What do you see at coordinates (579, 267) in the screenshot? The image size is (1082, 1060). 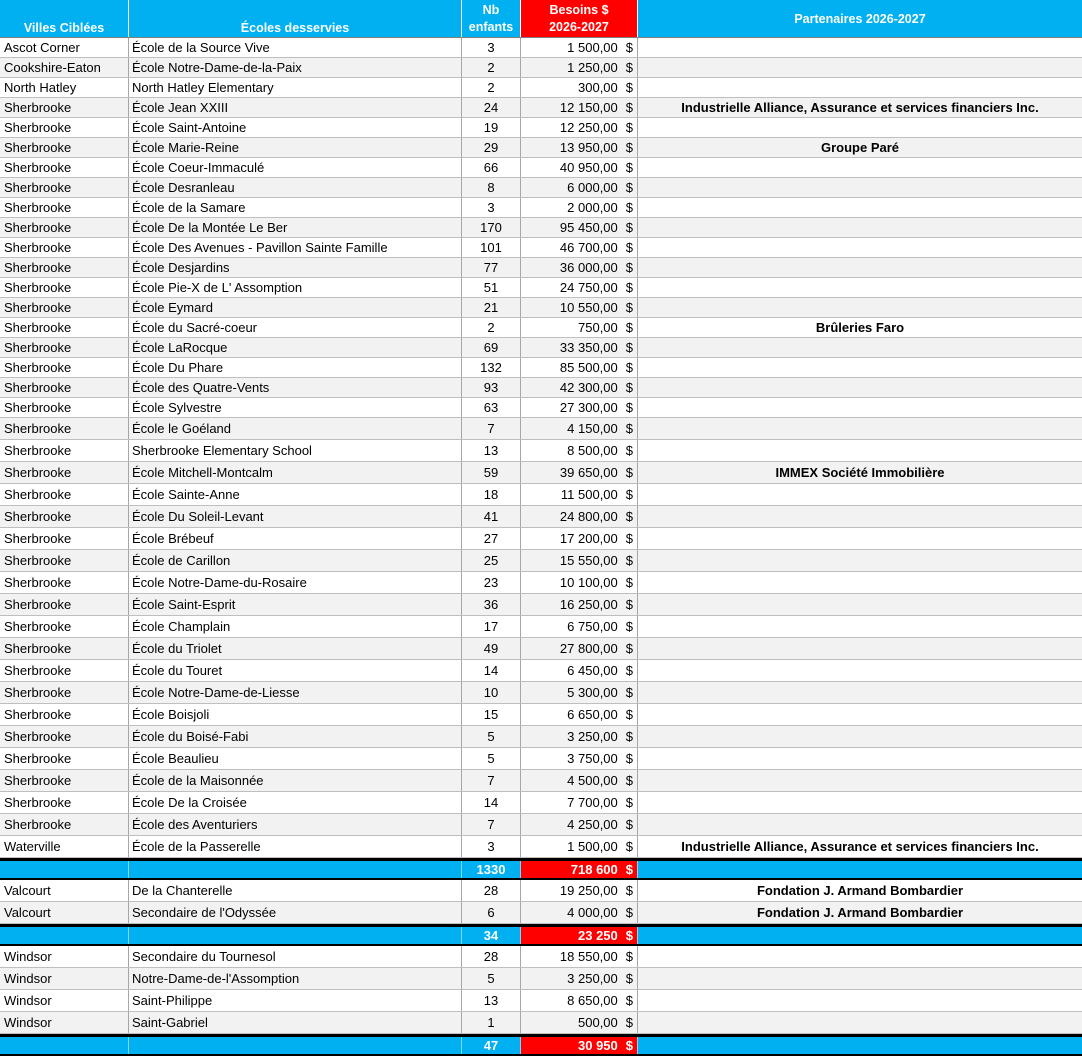 I see `cell-besoins: 36 000,00 $` at bounding box center [579, 267].